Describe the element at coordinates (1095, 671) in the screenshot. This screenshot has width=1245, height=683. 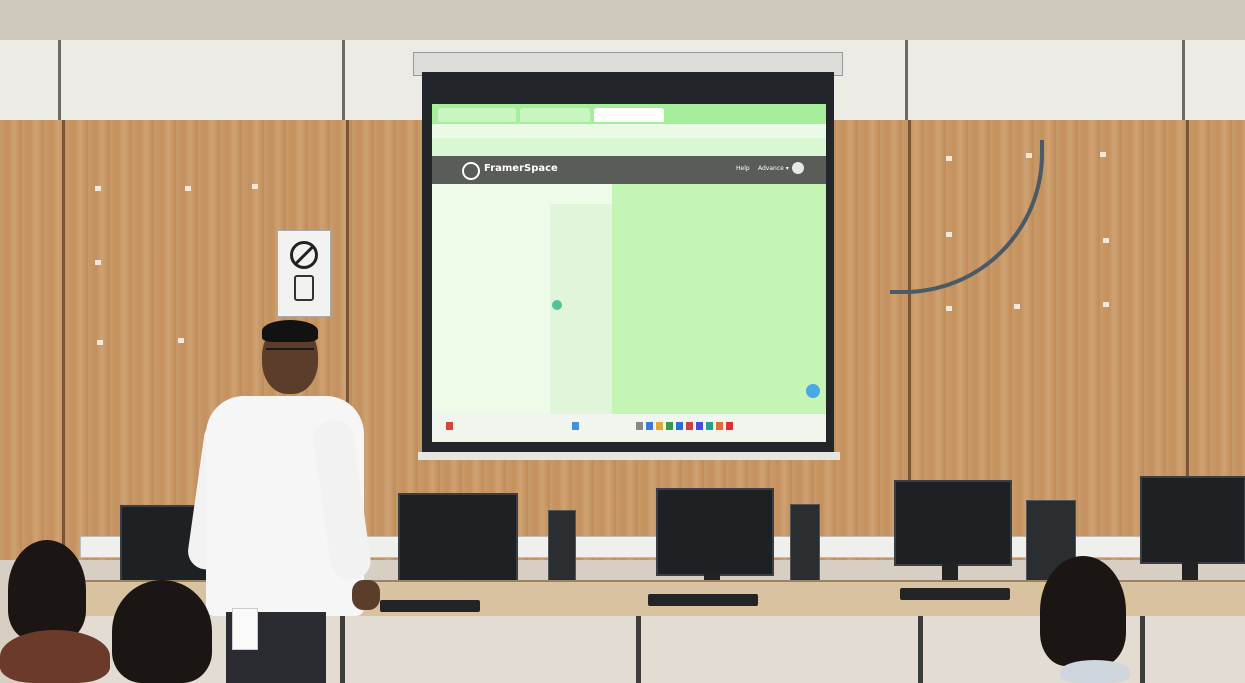
I see `audience-member-shirt` at that location.